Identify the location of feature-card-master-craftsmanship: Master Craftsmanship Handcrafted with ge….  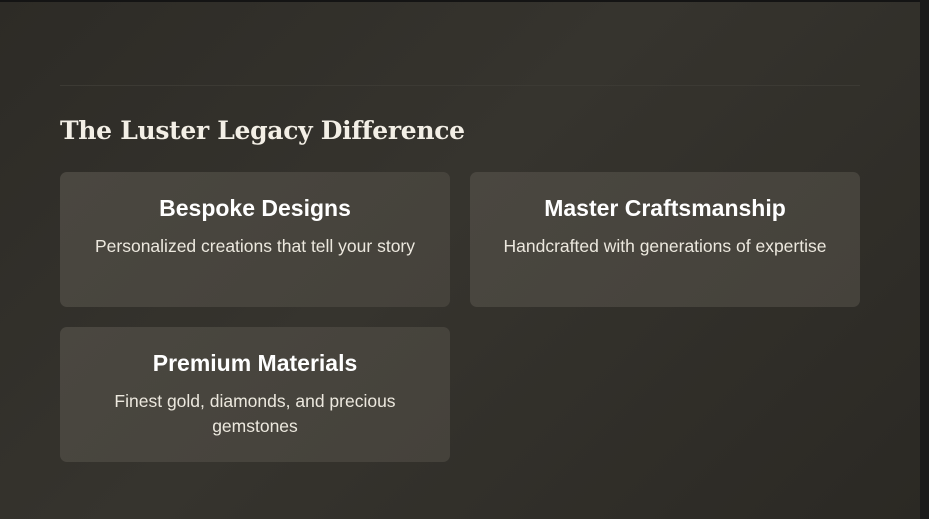
(665, 239).